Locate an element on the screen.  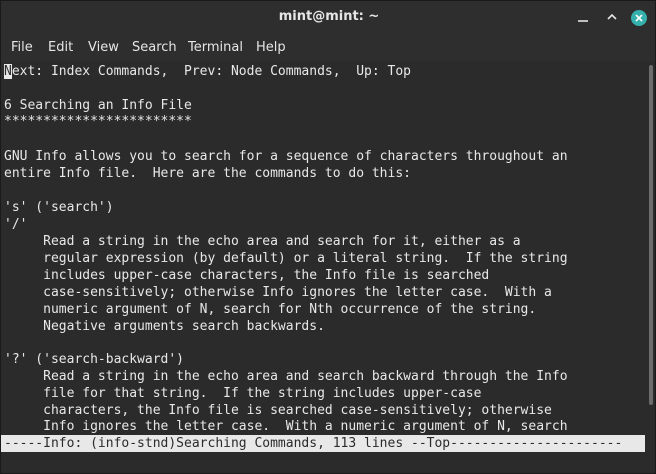
menu-file: File is located at coordinates (22, 47).